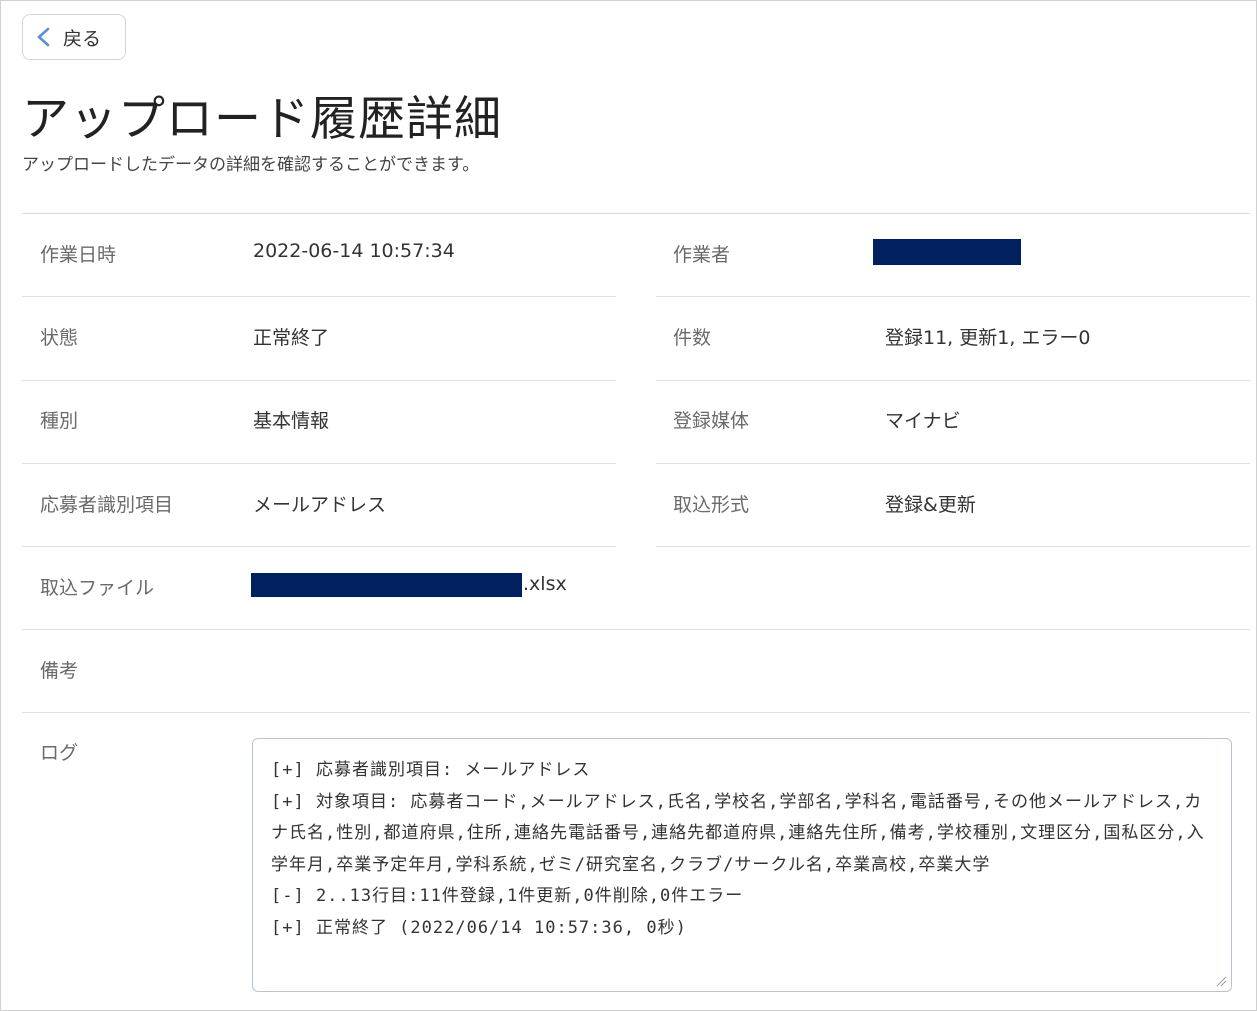 The width and height of the screenshot is (1257, 1011). Describe the element at coordinates (82, 38) in the screenshot. I see `back-button-label: 戻る` at that location.